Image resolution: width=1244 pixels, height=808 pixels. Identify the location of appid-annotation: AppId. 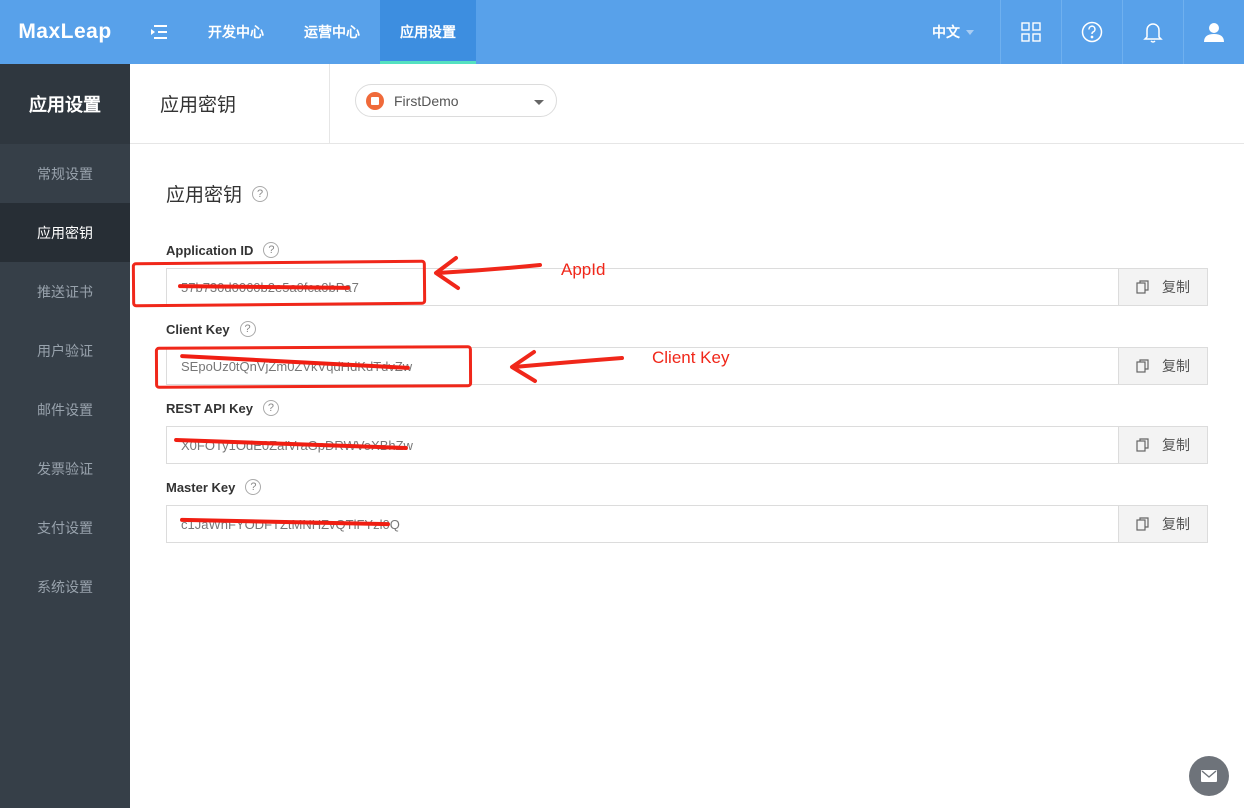
(583, 269).